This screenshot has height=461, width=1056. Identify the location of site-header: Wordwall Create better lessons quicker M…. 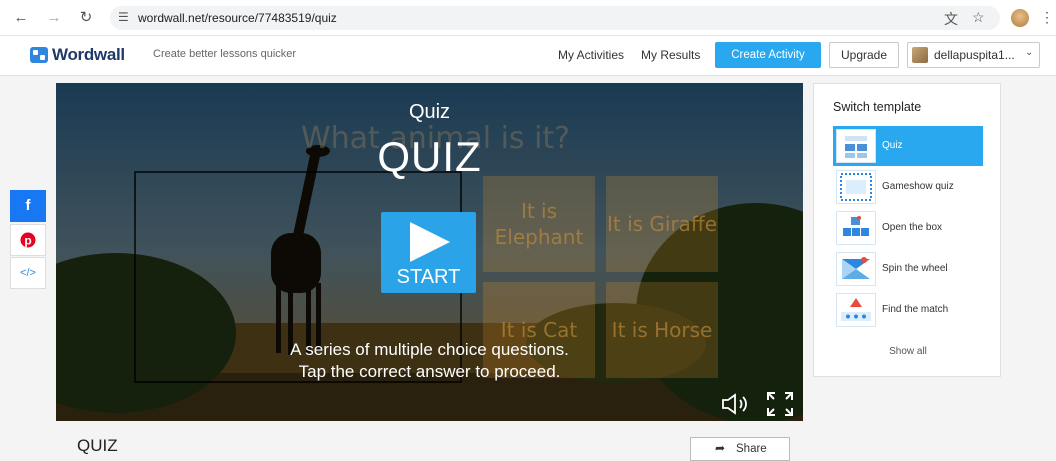
(528, 56).